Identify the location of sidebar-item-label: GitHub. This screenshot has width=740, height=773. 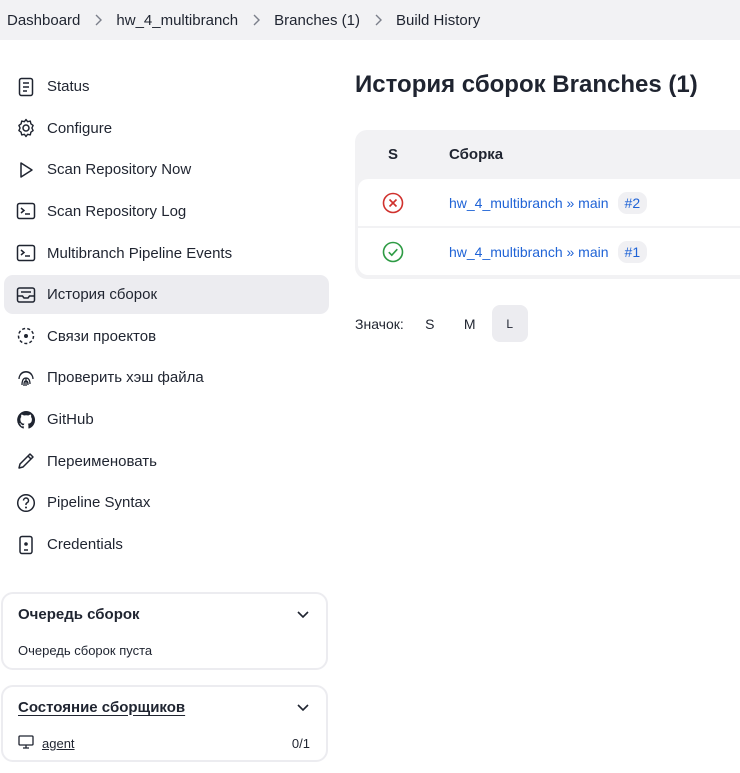
(70, 420).